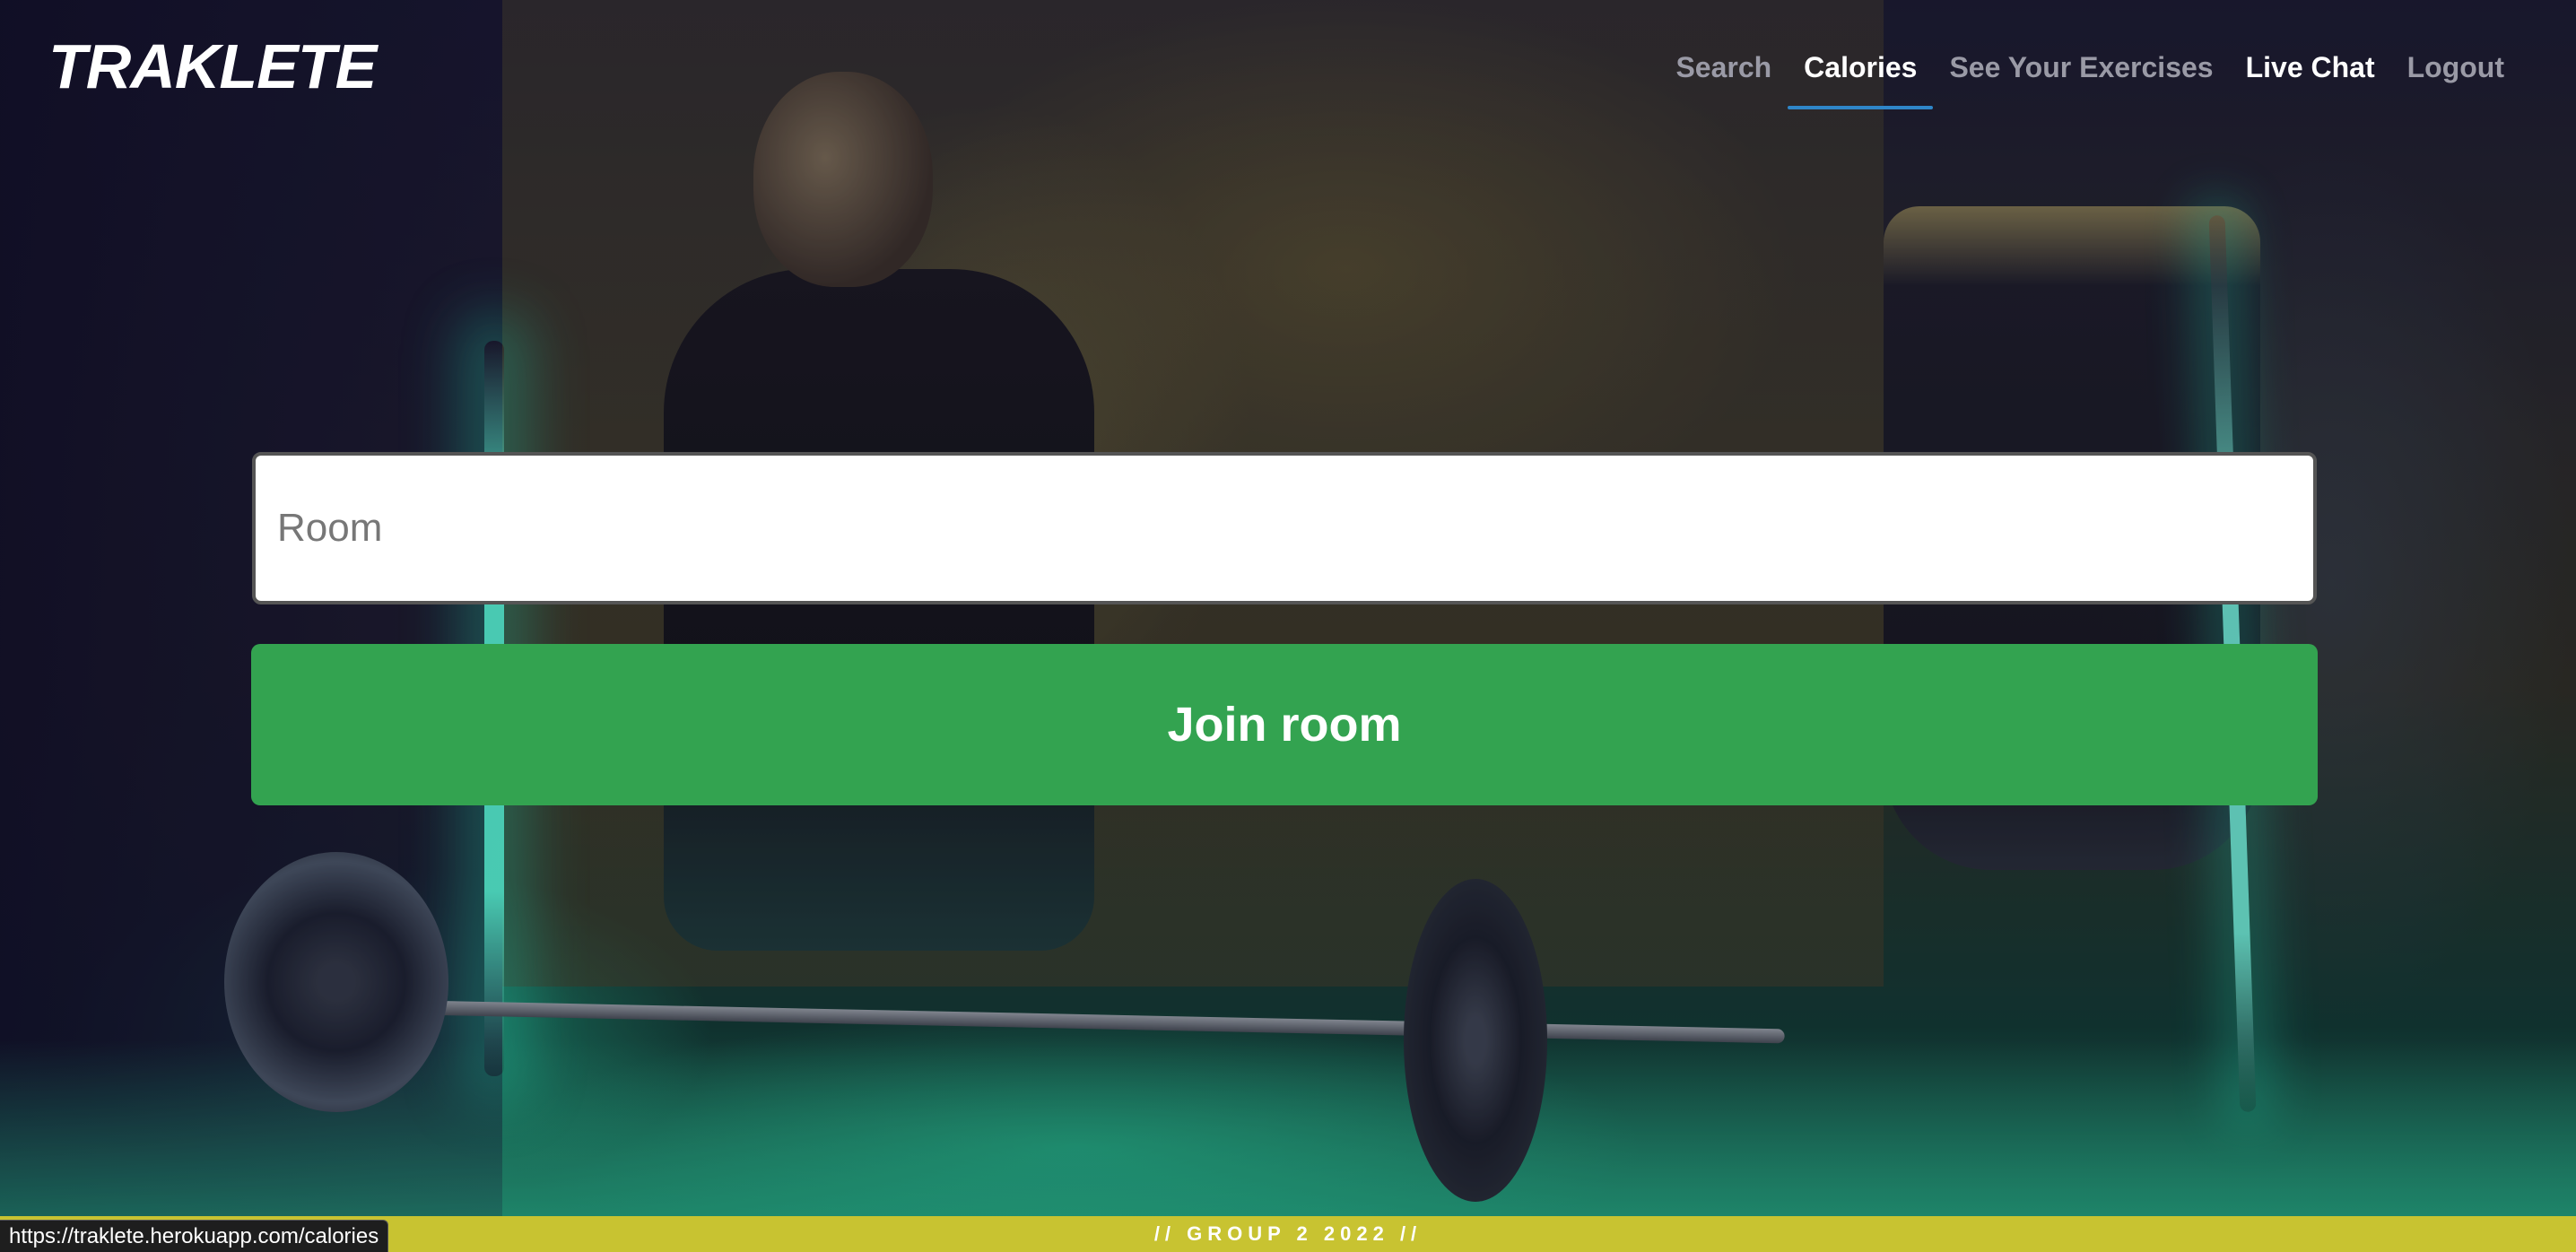 The width and height of the screenshot is (2576, 1252). I want to click on room-input, so click(1284, 528).